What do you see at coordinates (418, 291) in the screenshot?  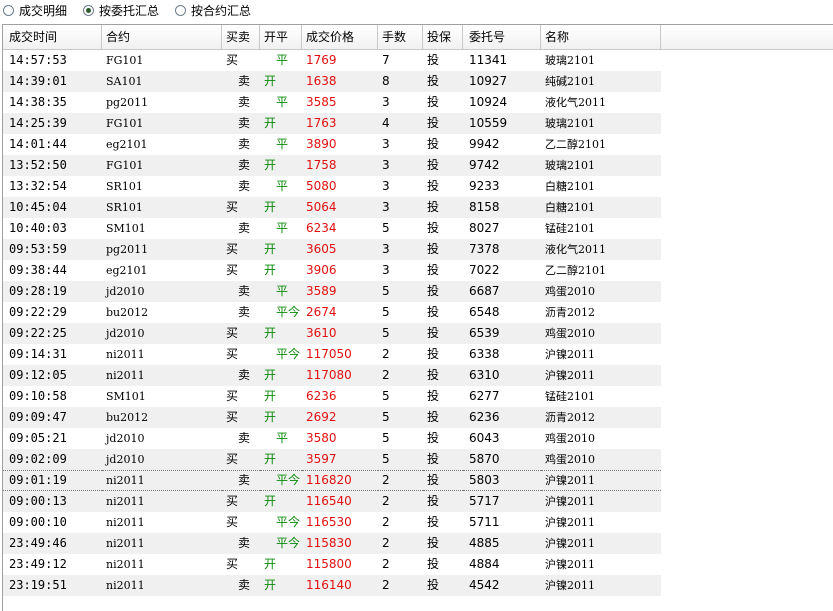 I see `table-row: 09:28:19 jd2010 卖平 3589 5 投 6687 鸡蛋2010` at bounding box center [418, 291].